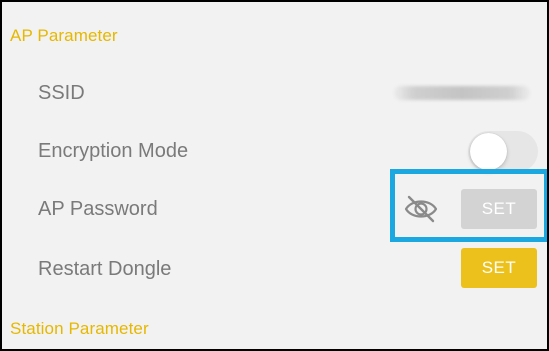 Image resolution: width=549 pixels, height=351 pixels. I want to click on ssid-label: SSID, so click(61, 93).